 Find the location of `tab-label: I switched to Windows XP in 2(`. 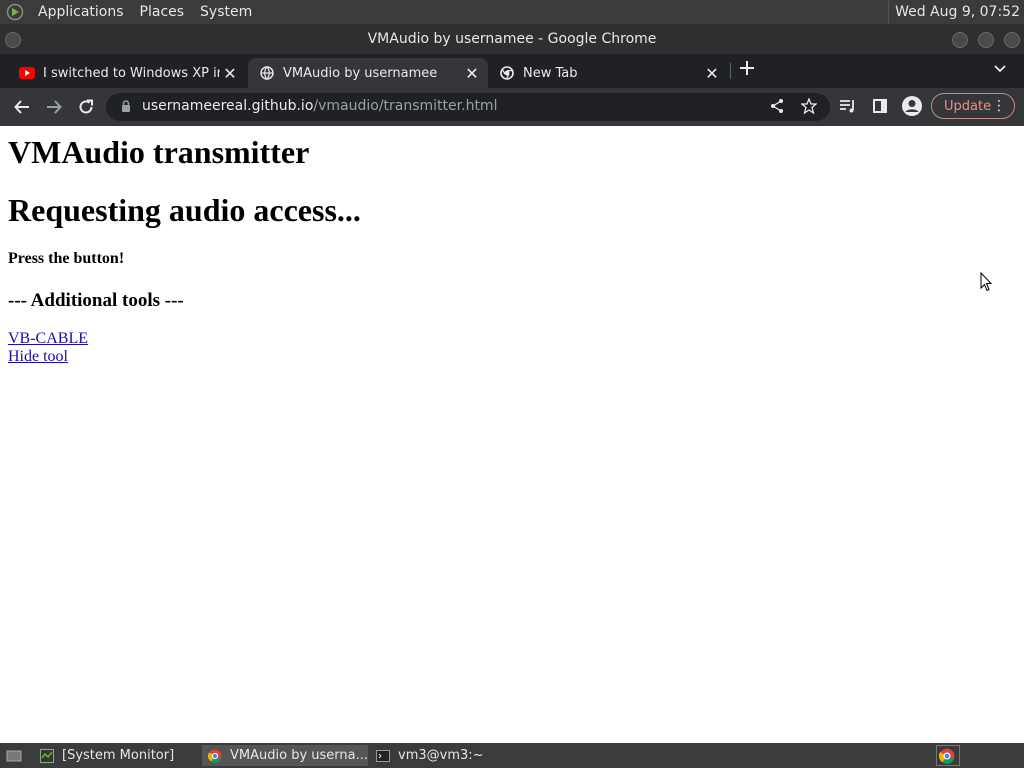

tab-label: I switched to Windows XP in 2( is located at coordinates (131, 73).